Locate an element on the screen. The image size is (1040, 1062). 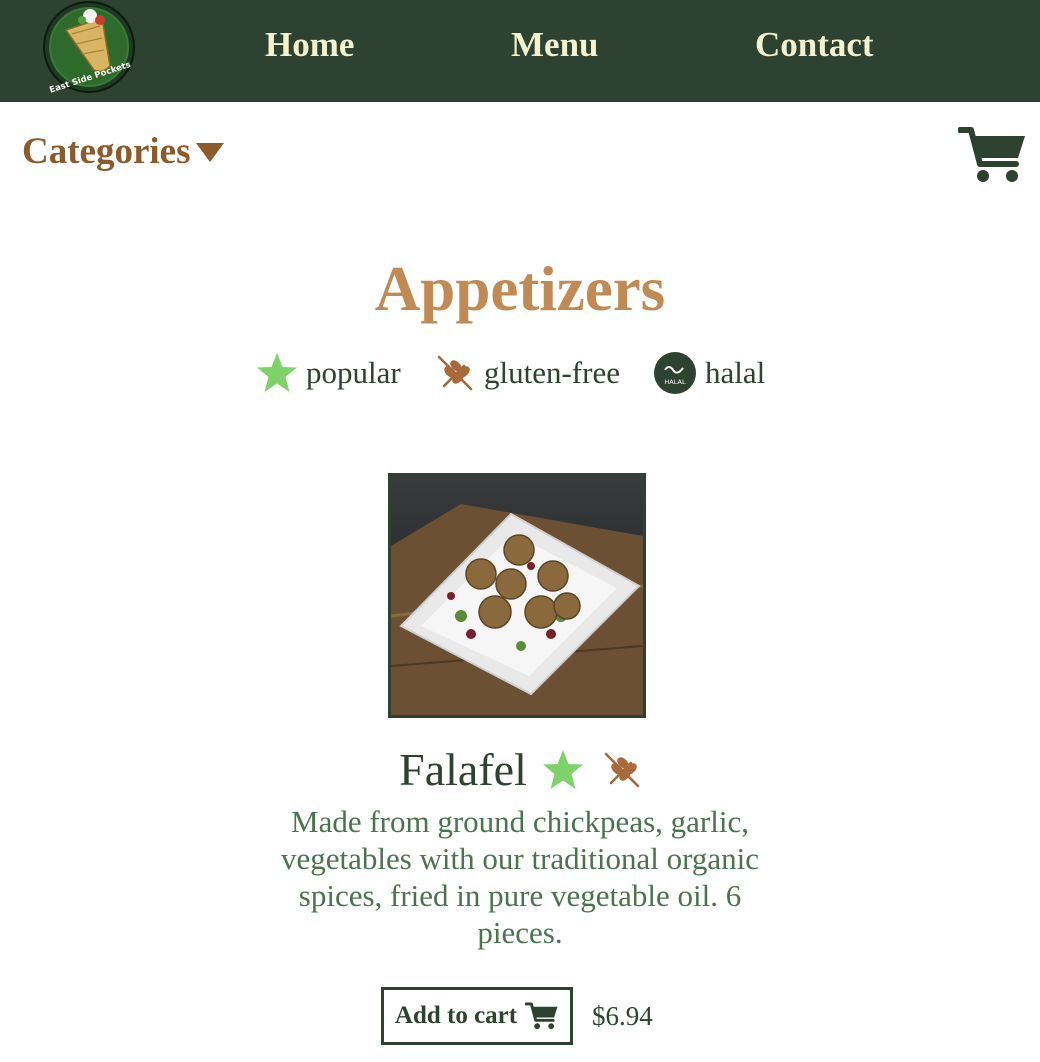
top-navbar: East Side Pockets Home Menu Contact is located at coordinates (520, 51).